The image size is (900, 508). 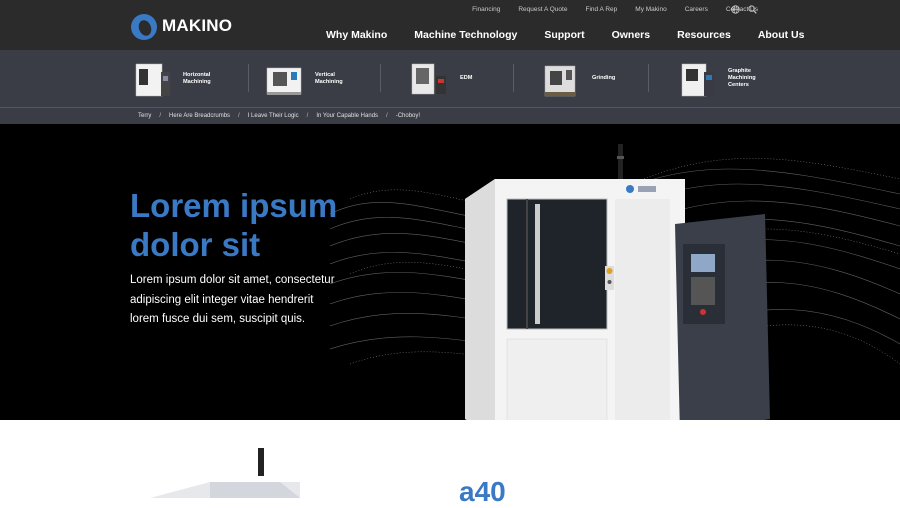 I want to click on brand-name: MAKINO, so click(x=197, y=25).